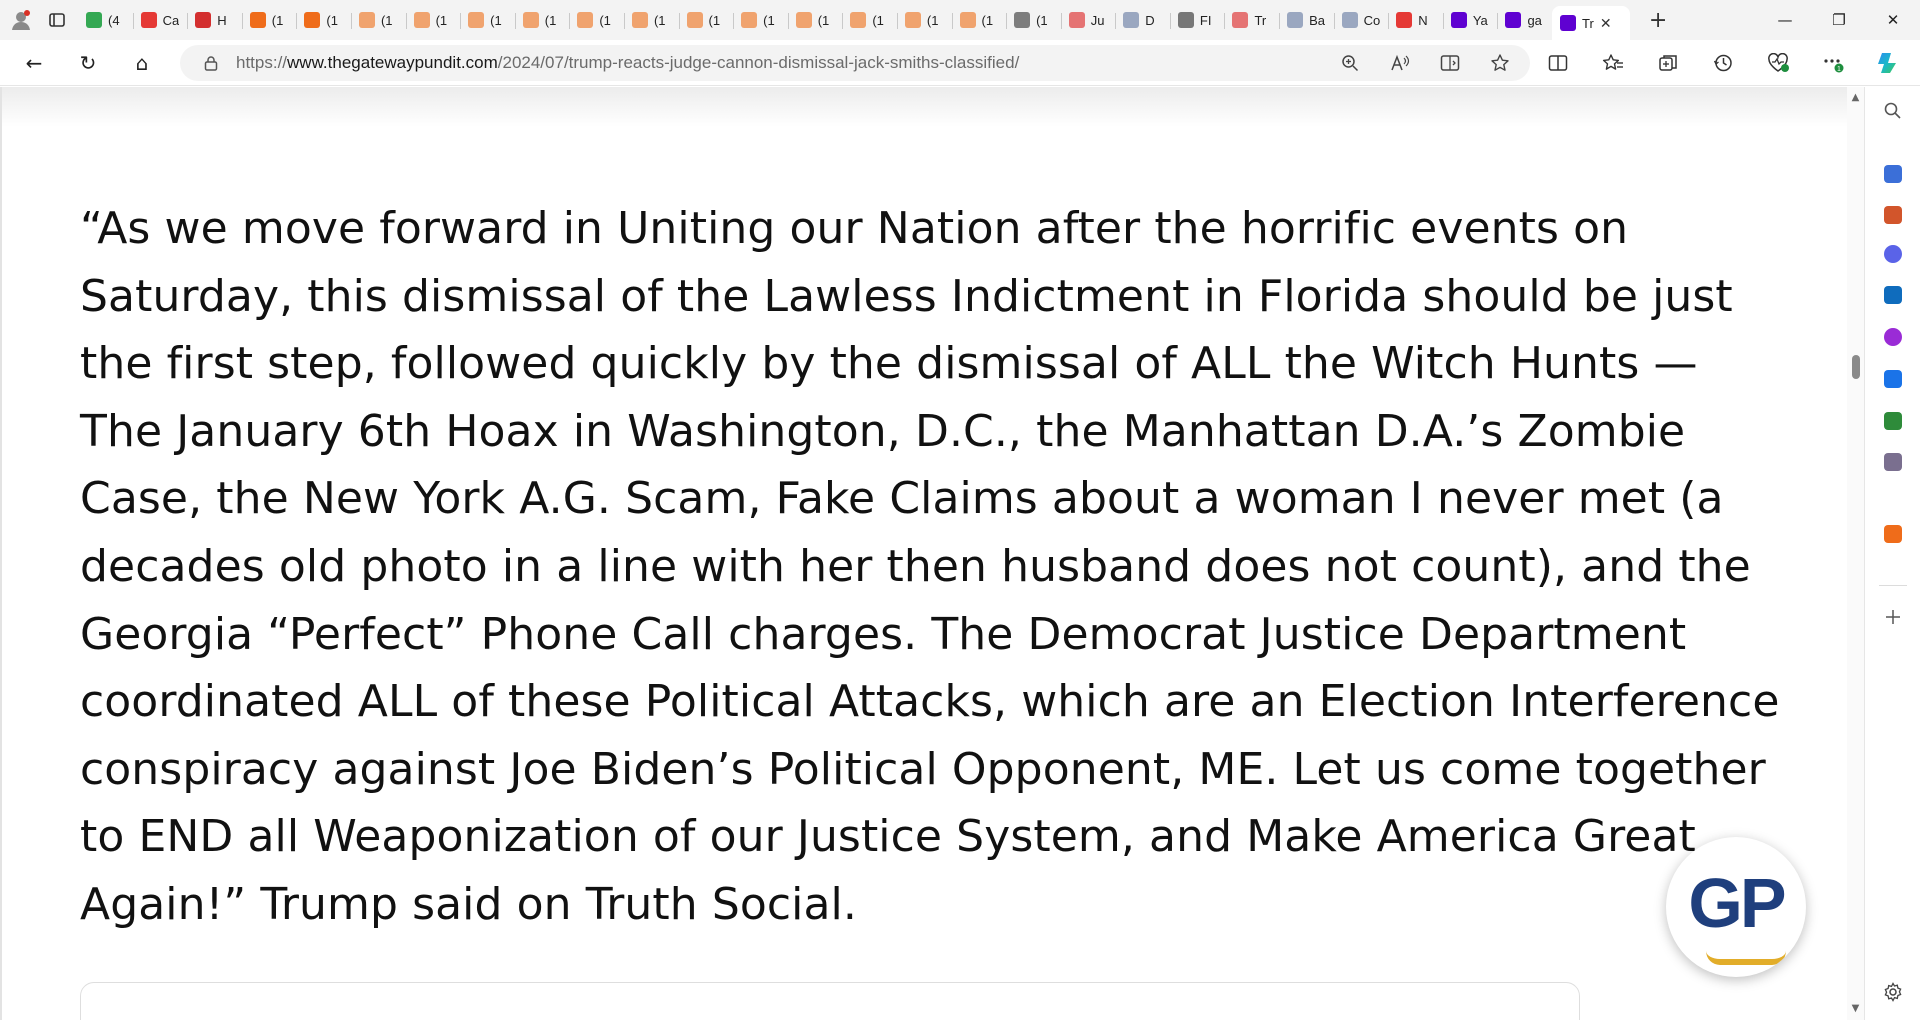  I want to click on split-screen-icon, so click(1558, 63).